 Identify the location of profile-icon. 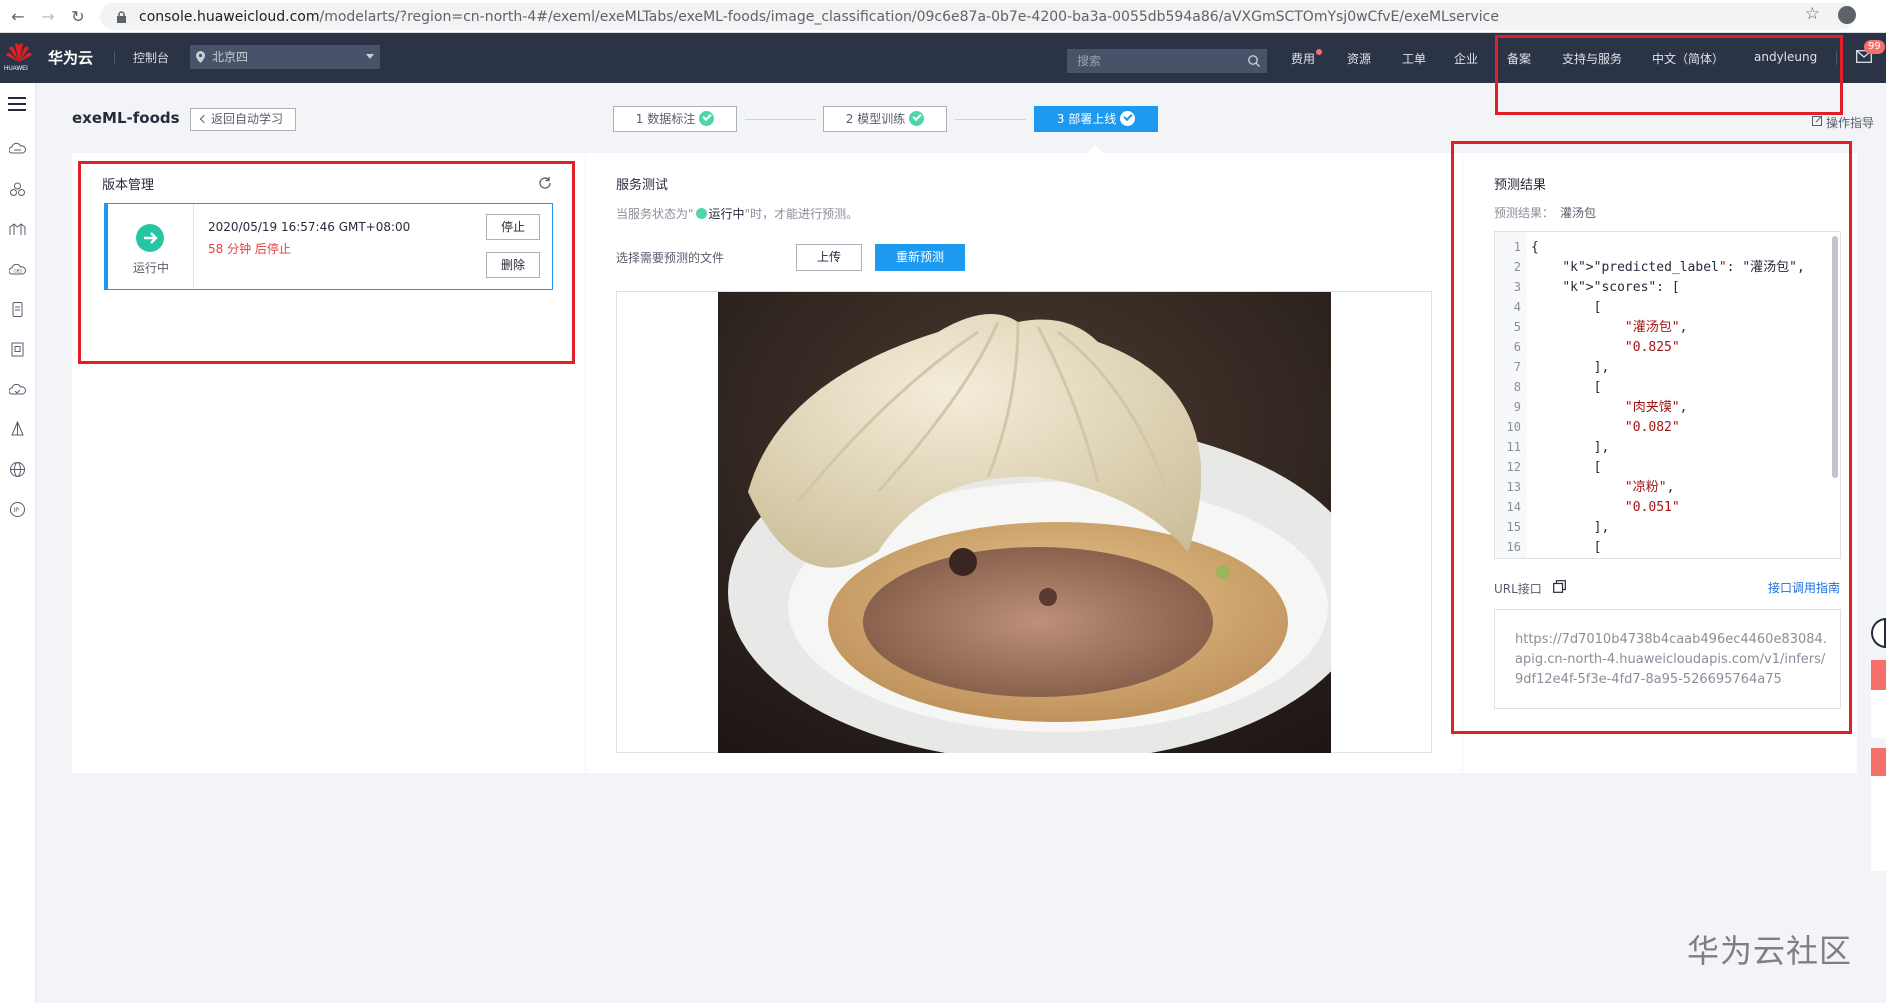
(1847, 15).